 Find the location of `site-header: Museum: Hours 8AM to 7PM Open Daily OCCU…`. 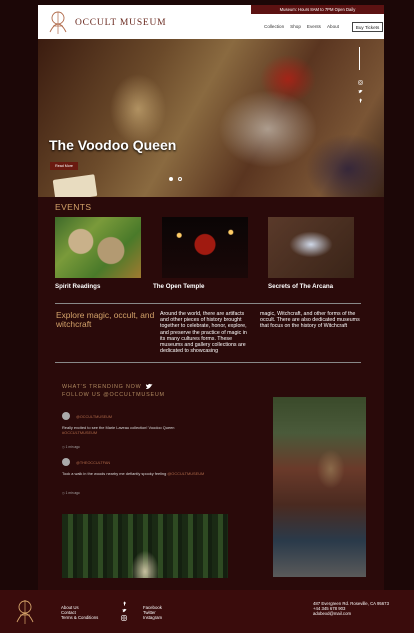

site-header: Museum: Hours 8AM to 7PM Open Daily OCCU… is located at coordinates (211, 22).